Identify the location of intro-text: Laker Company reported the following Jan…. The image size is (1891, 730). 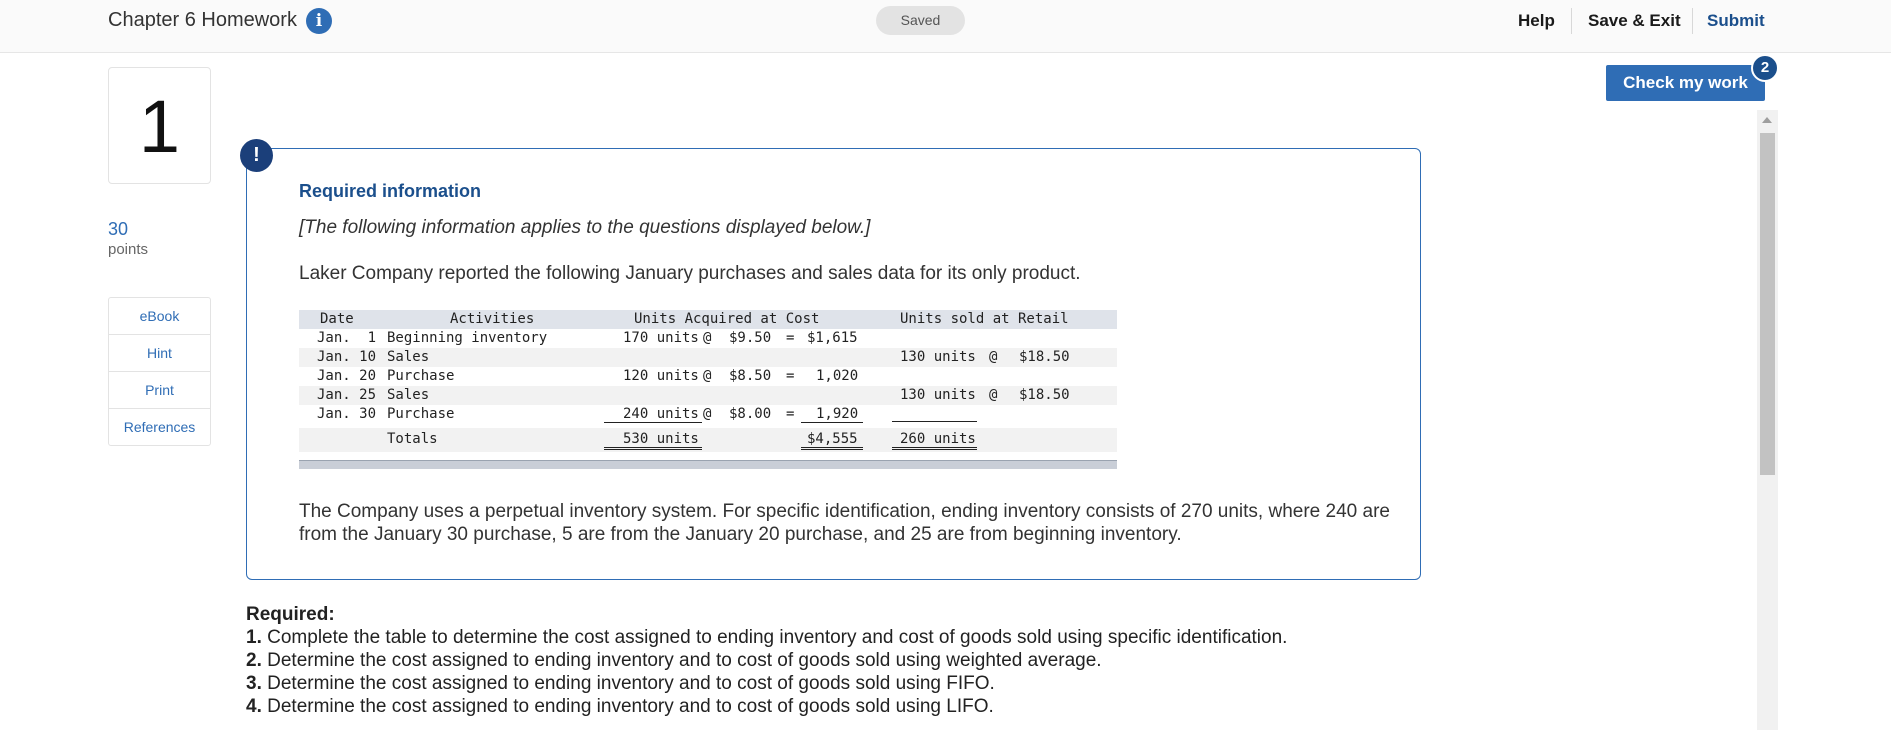
(690, 273).